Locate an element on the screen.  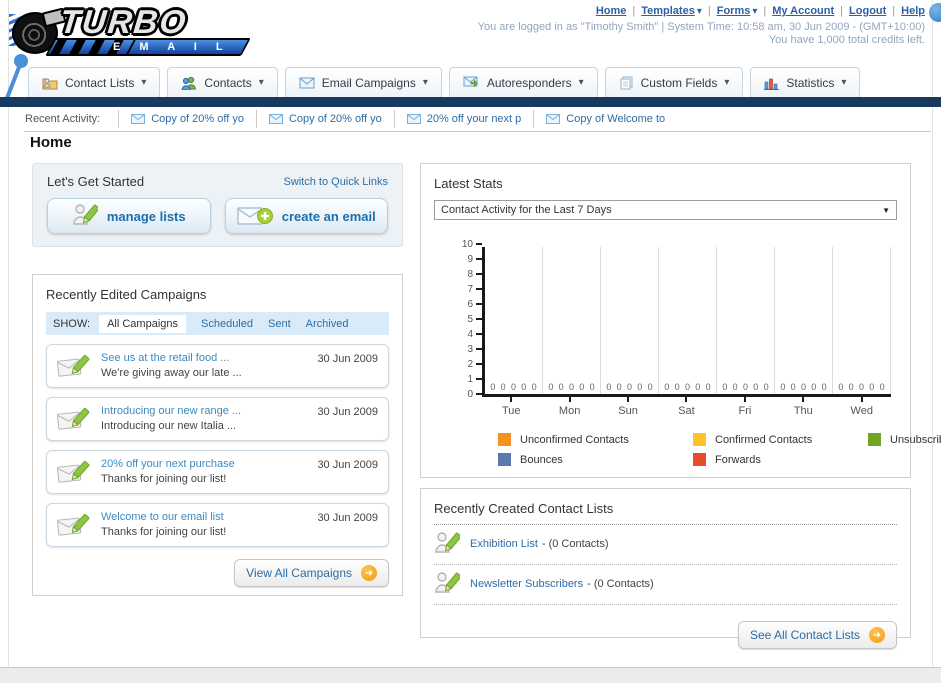
nav-link-logout: Logout is located at coordinates (867, 11).